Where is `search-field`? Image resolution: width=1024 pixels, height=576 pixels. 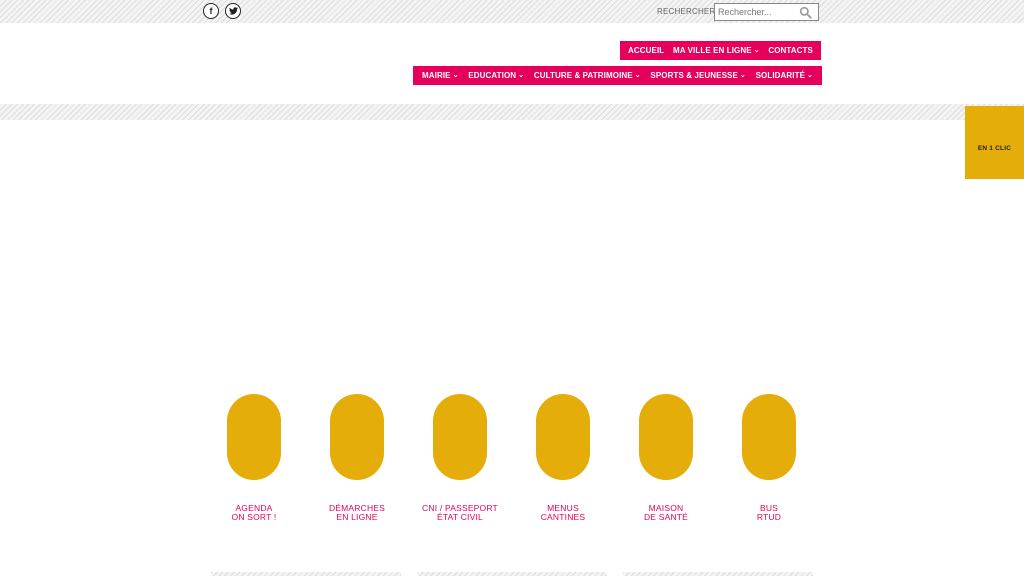
search-field is located at coordinates (766, 12).